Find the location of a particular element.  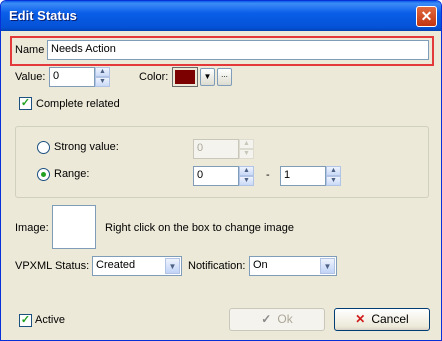

complete-related-checkbox: ✓ is located at coordinates (25, 103).